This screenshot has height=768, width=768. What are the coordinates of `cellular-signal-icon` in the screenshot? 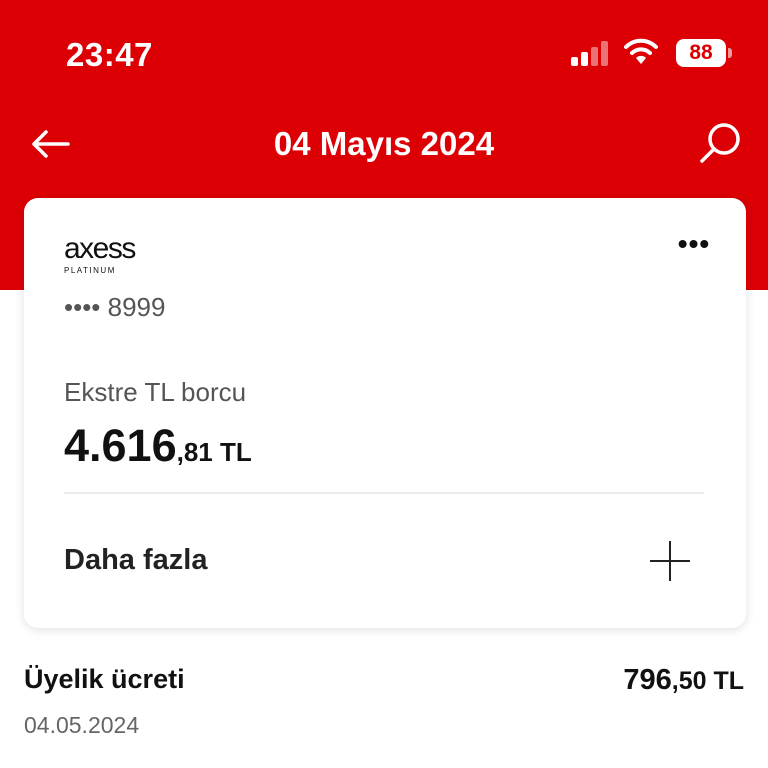 It's located at (591, 53).